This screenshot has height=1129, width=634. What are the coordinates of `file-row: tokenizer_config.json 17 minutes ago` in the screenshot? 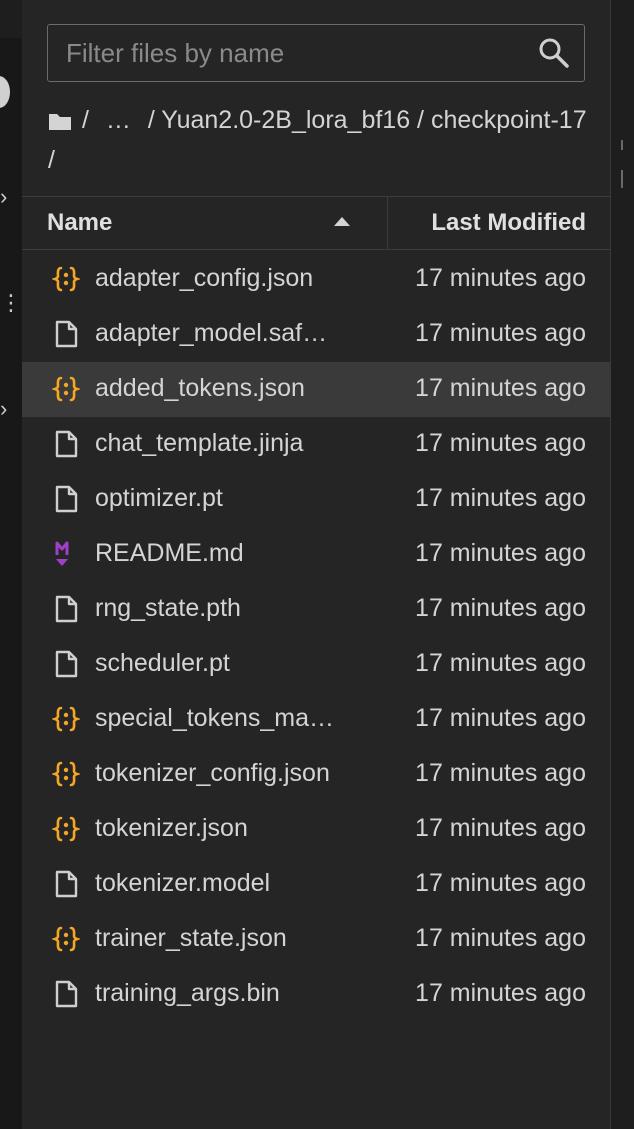 It's located at (316, 774).